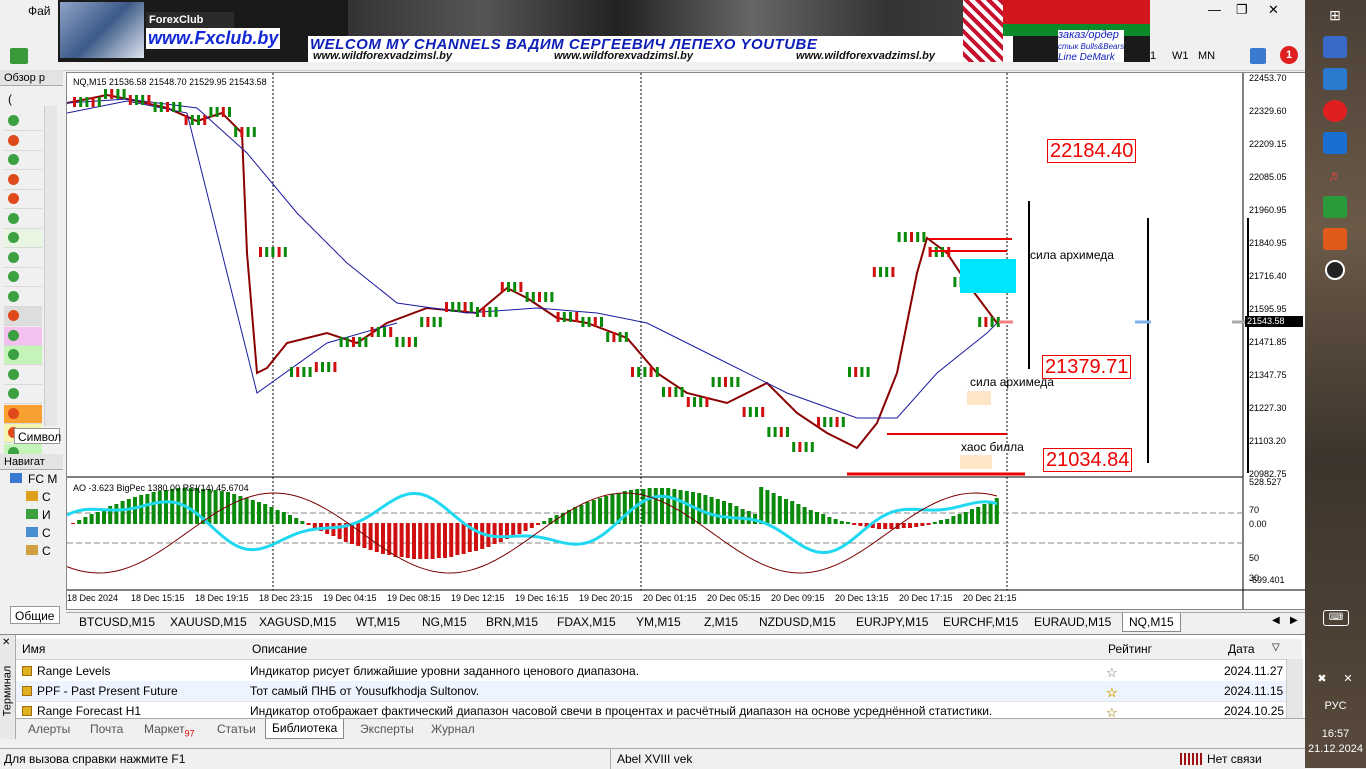 The height and width of the screenshot is (769, 1366). I want to click on minimize-icon: —, so click(1214, 9).